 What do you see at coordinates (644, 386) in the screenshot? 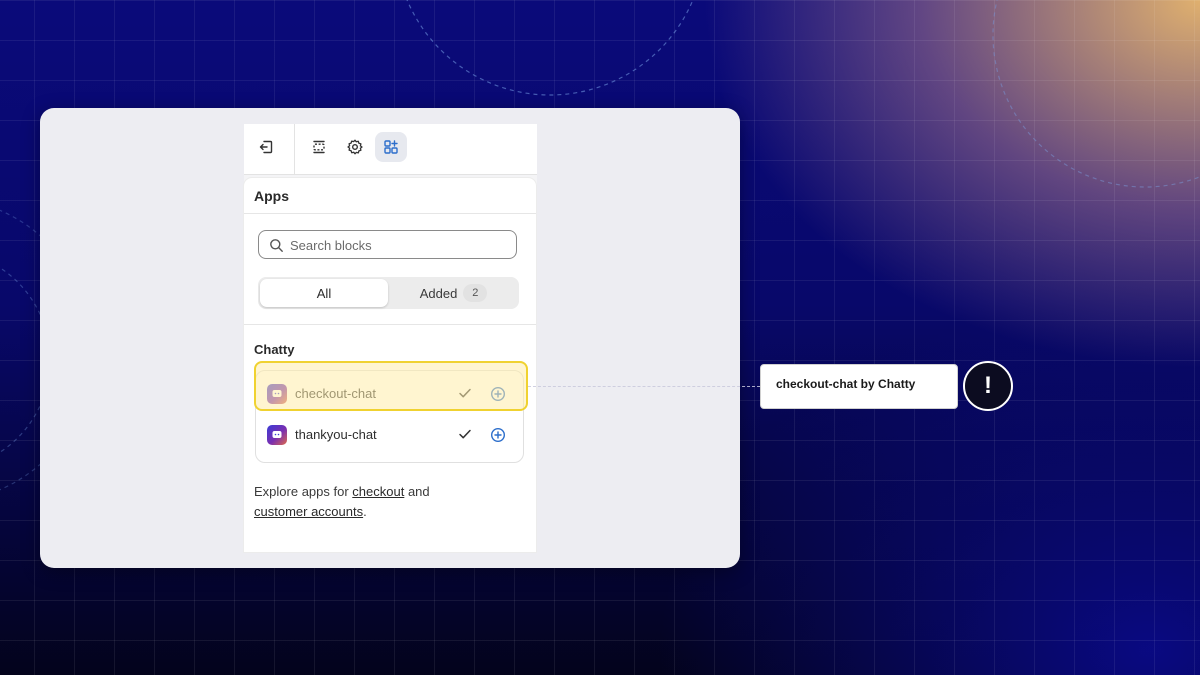
I see `callout-connector` at bounding box center [644, 386].